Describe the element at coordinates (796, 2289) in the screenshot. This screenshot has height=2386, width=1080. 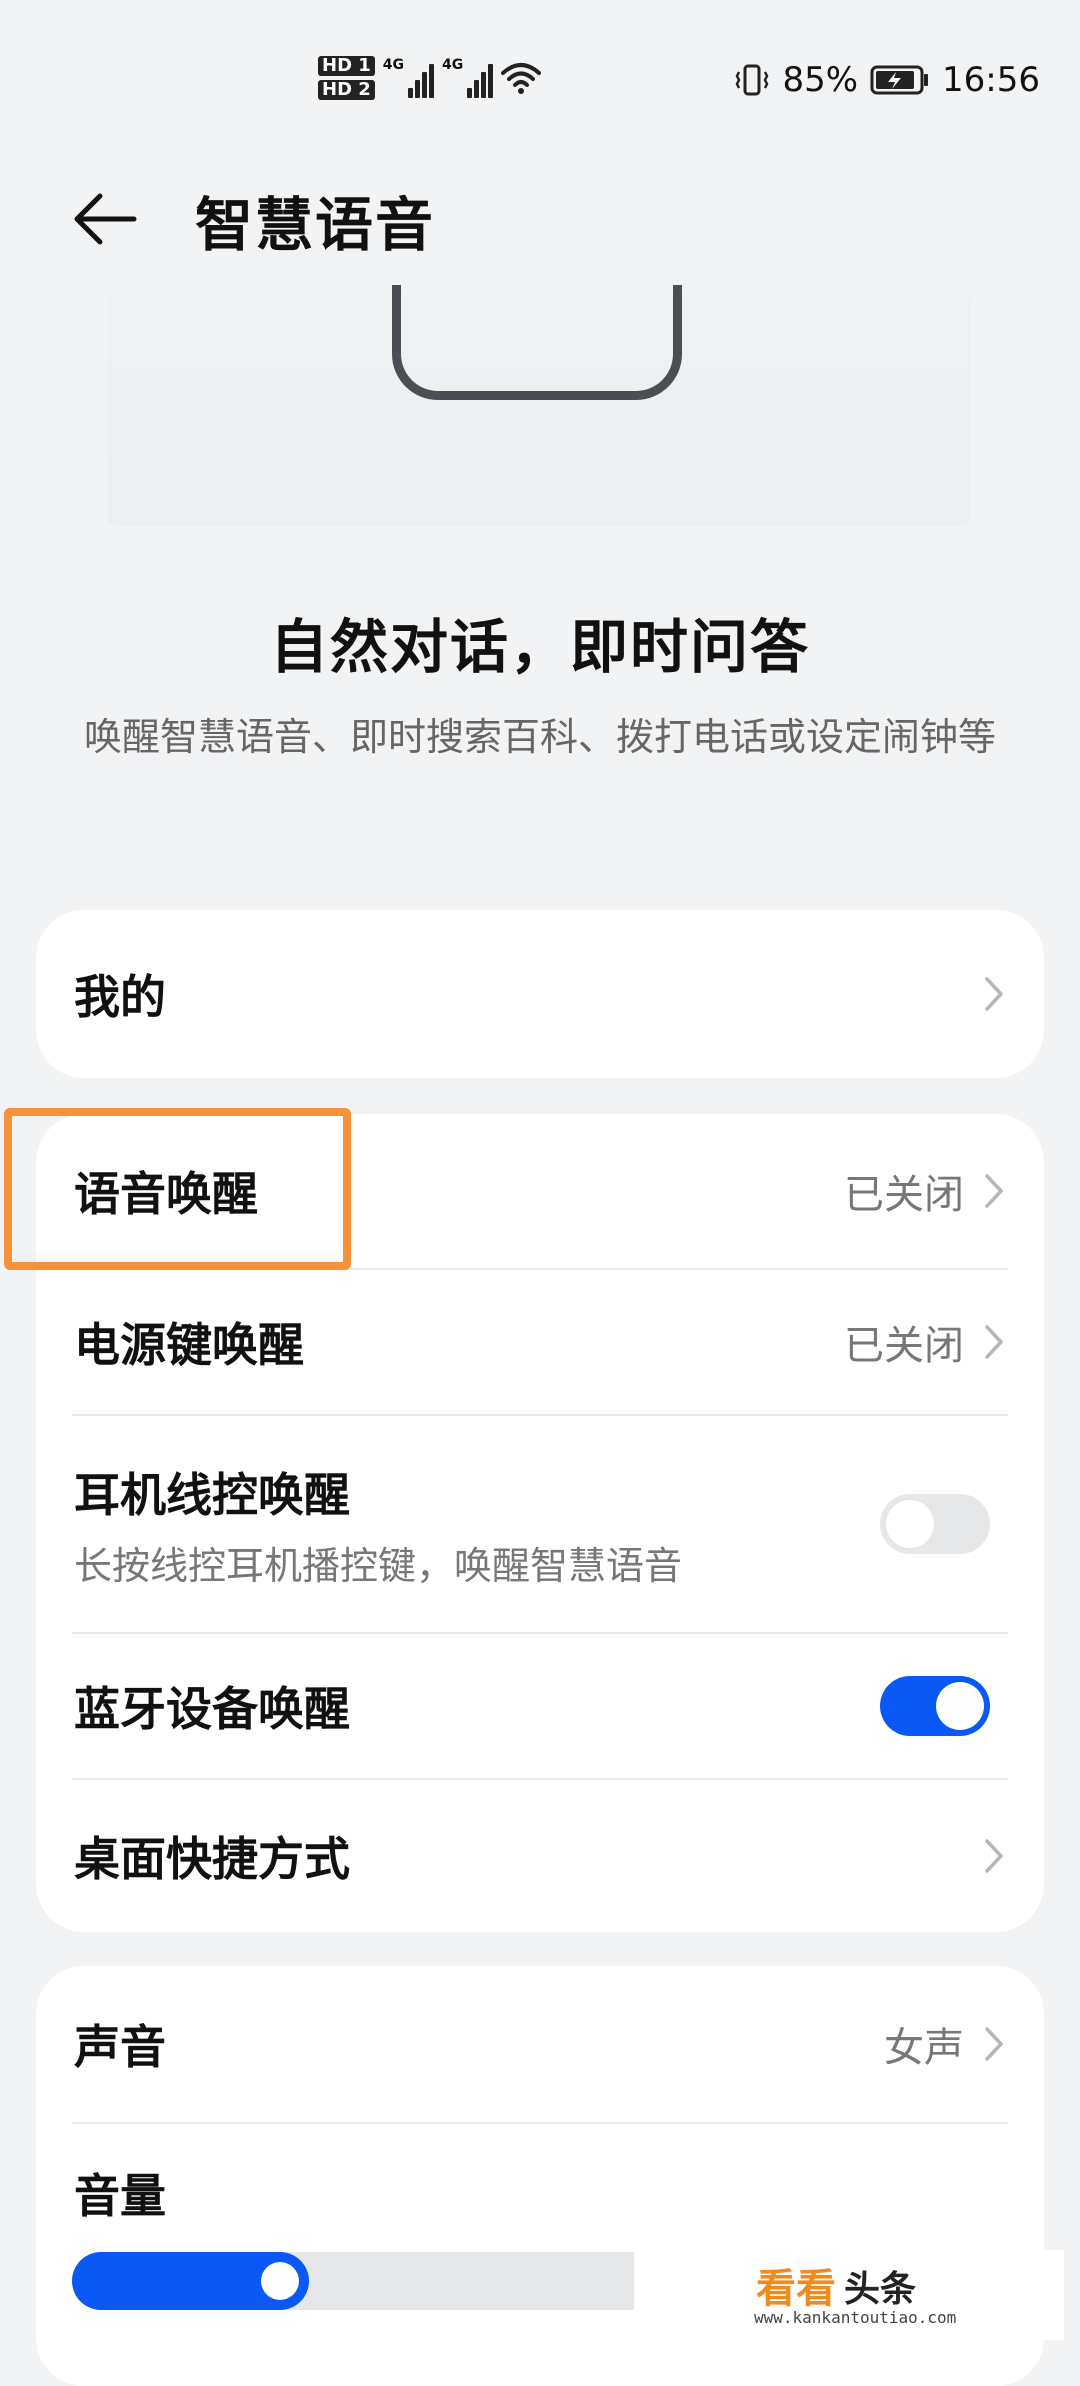
I see `watermark-main: 看看` at that location.